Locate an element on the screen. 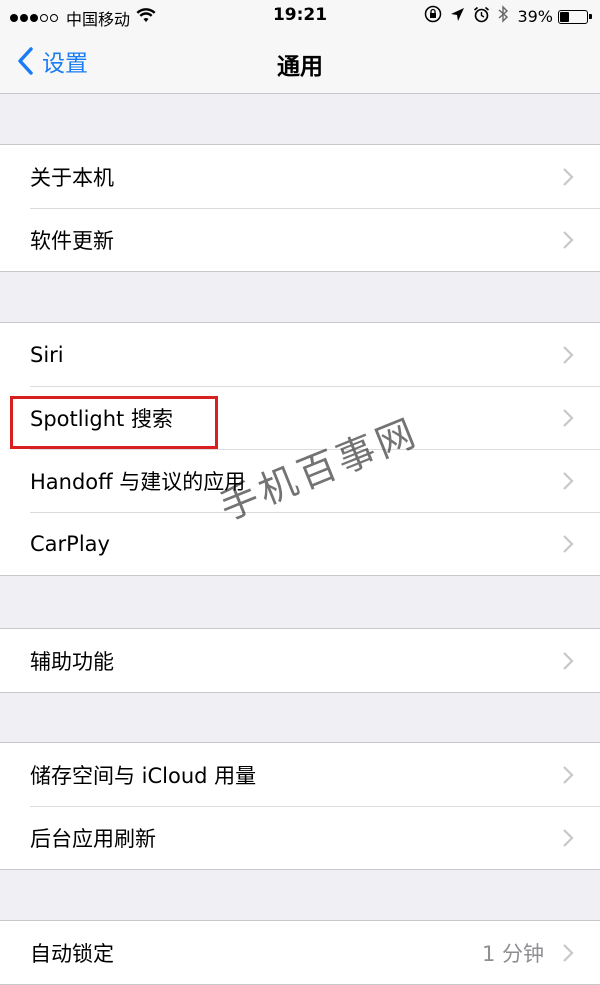 Image resolution: width=600 pixels, height=985 pixels. settings-row-handoff: Handoff 与建议的应用 is located at coordinates (300, 480).